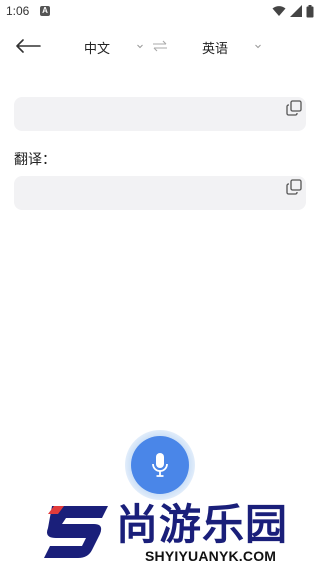  Describe the element at coordinates (310, 10) in the screenshot. I see `battery-icon` at that location.